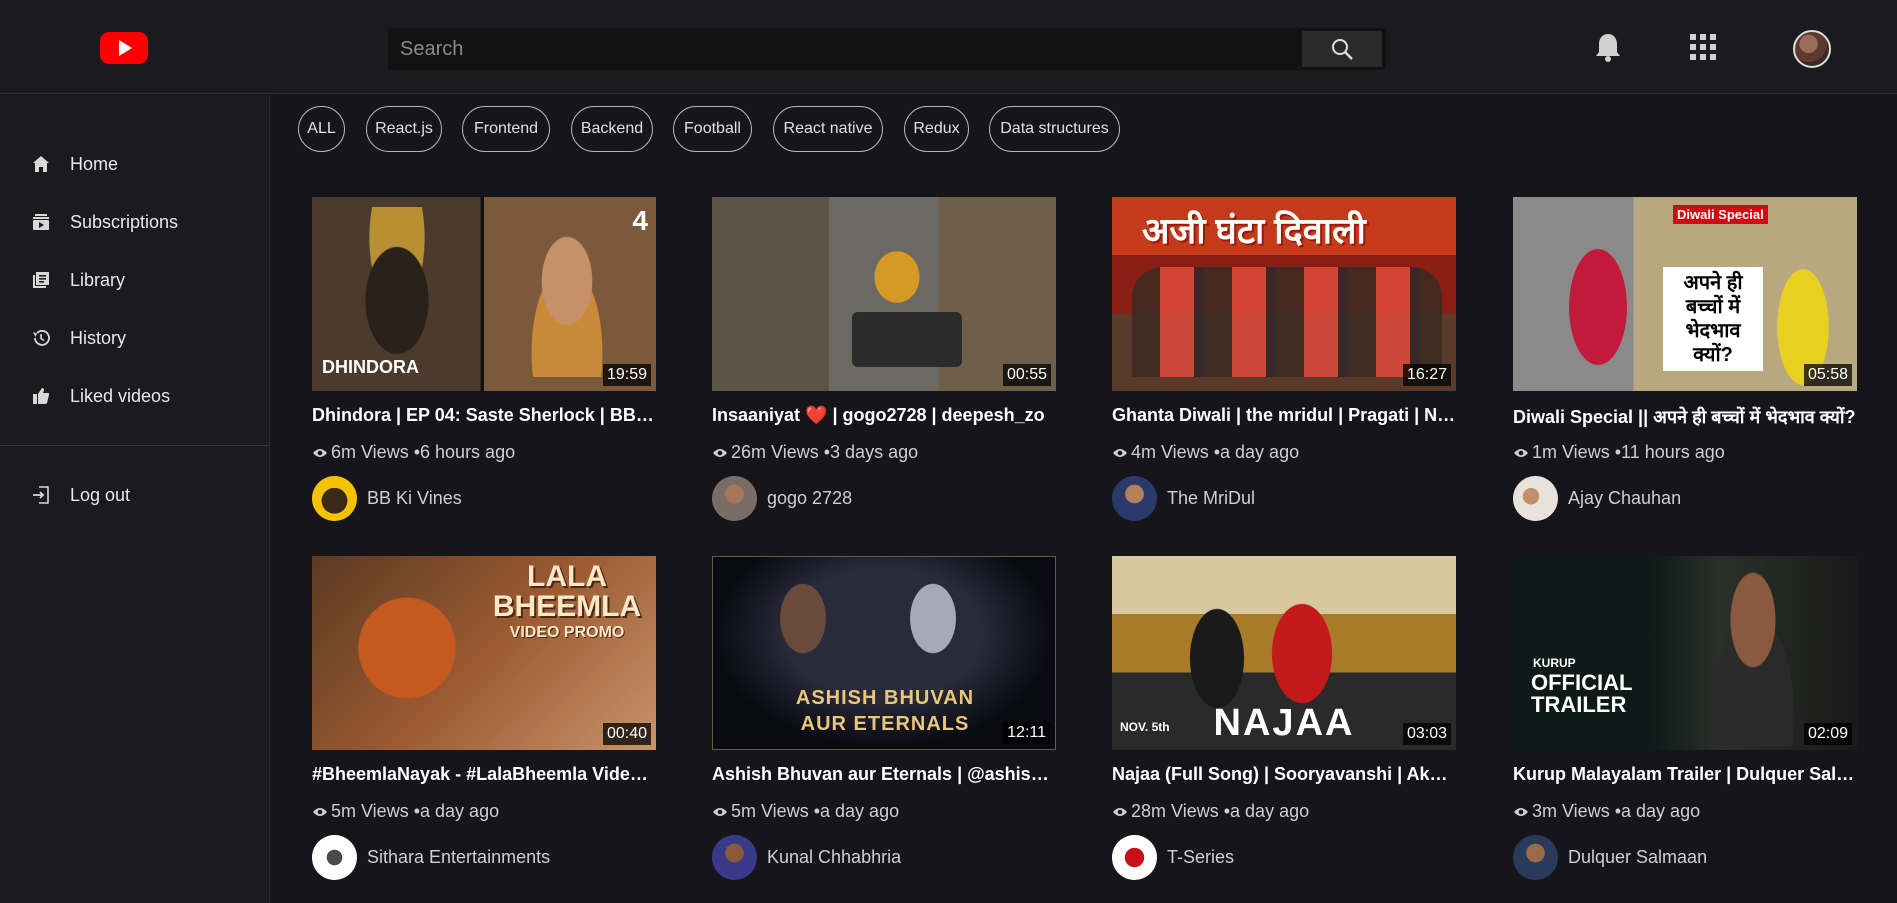 The height and width of the screenshot is (903, 1897). Describe the element at coordinates (1342, 49) in the screenshot. I see `search-button` at that location.